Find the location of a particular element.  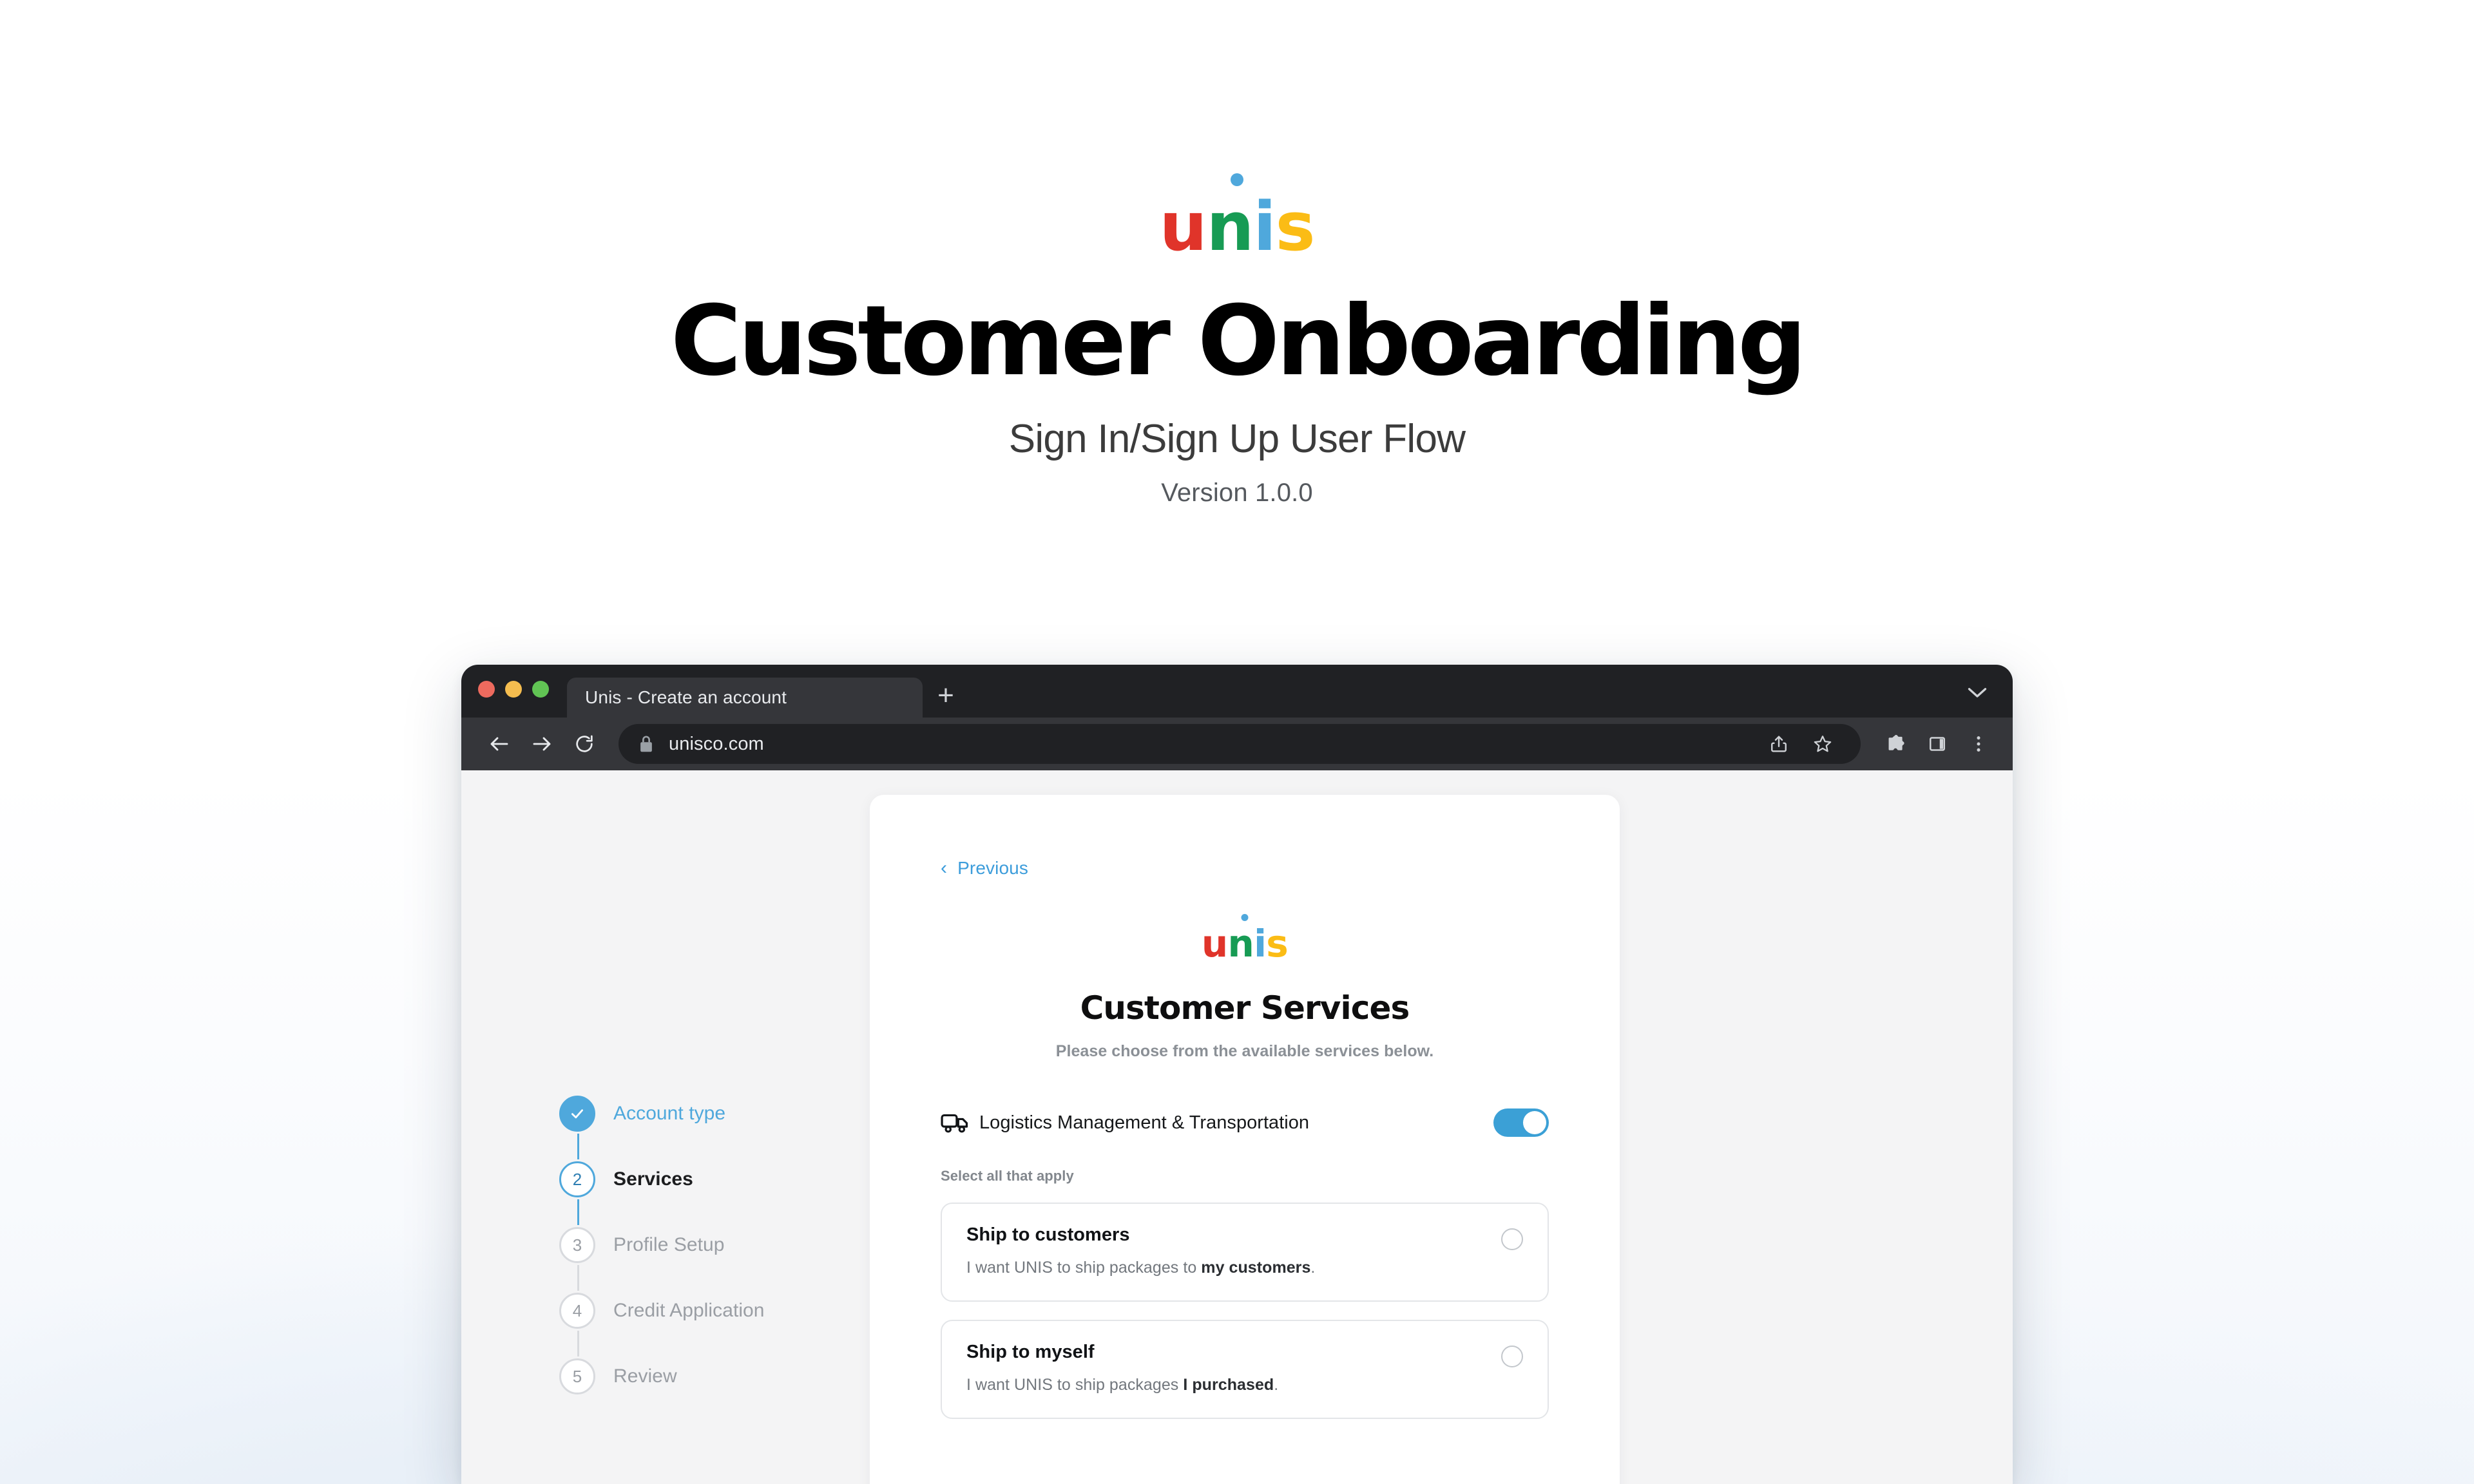

three-dot-menu-icon is located at coordinates (1978, 744).